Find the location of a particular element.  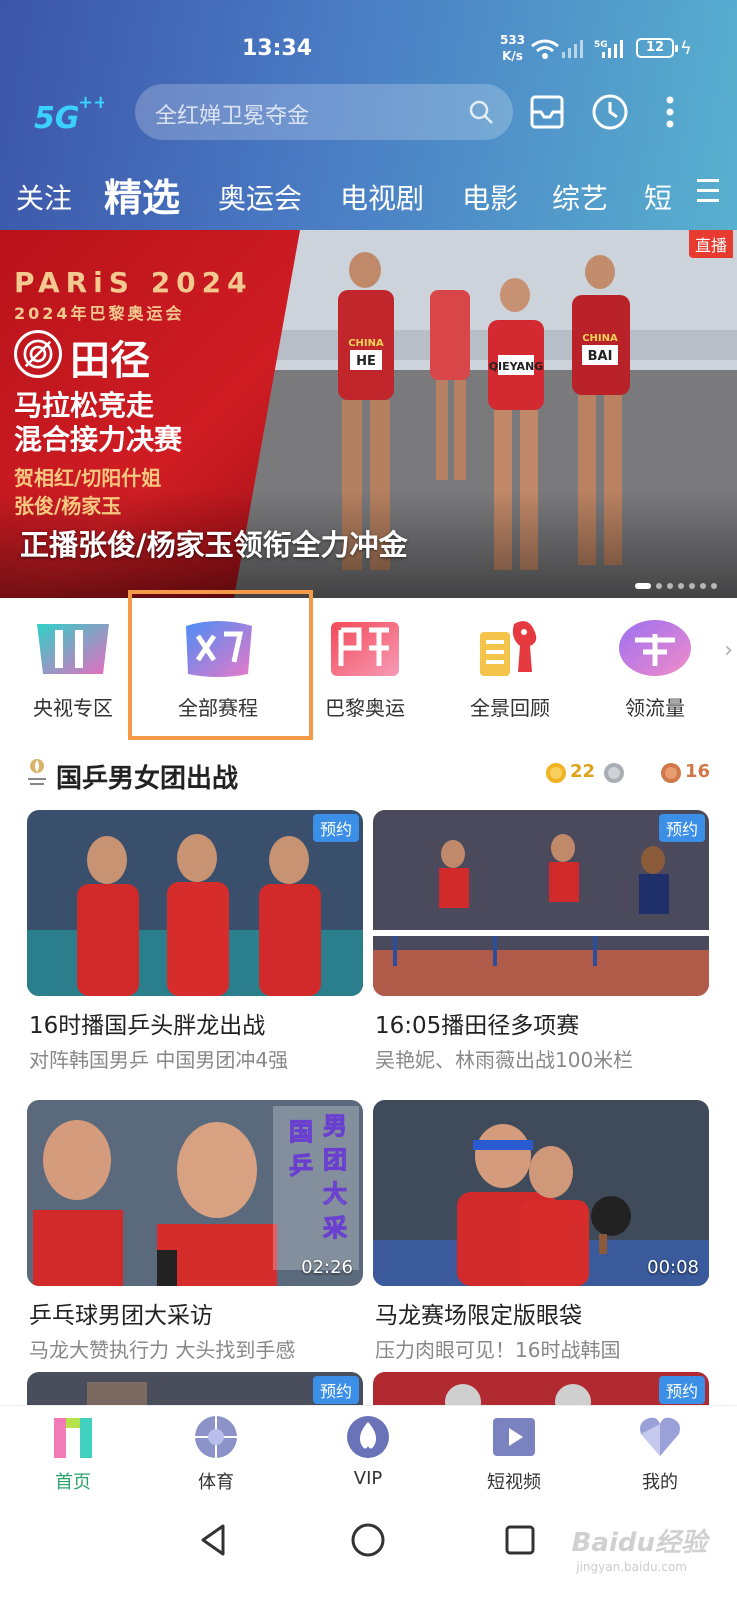

5g-logo-icon: 5G ++ is located at coordinates (69, 113).